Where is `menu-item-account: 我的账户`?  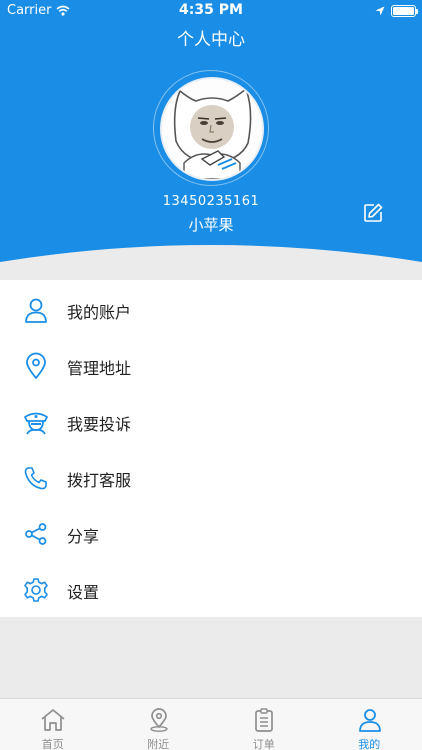 menu-item-account: 我的账户 is located at coordinates (211, 310).